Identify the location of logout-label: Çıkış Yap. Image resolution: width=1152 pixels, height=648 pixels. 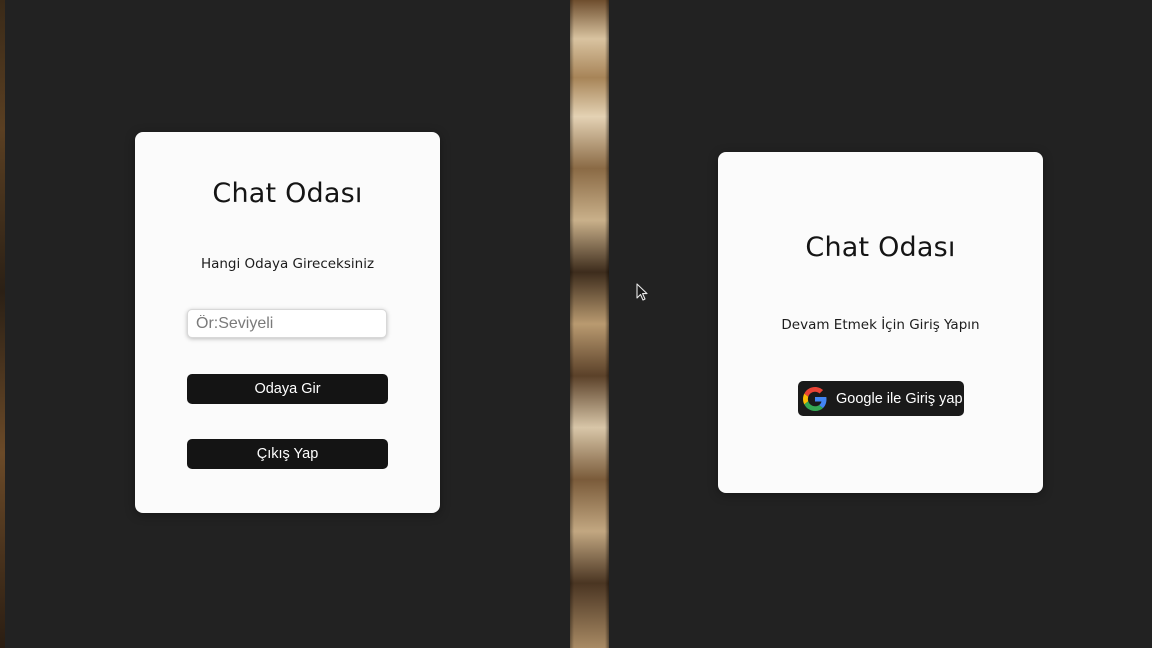
(287, 454).